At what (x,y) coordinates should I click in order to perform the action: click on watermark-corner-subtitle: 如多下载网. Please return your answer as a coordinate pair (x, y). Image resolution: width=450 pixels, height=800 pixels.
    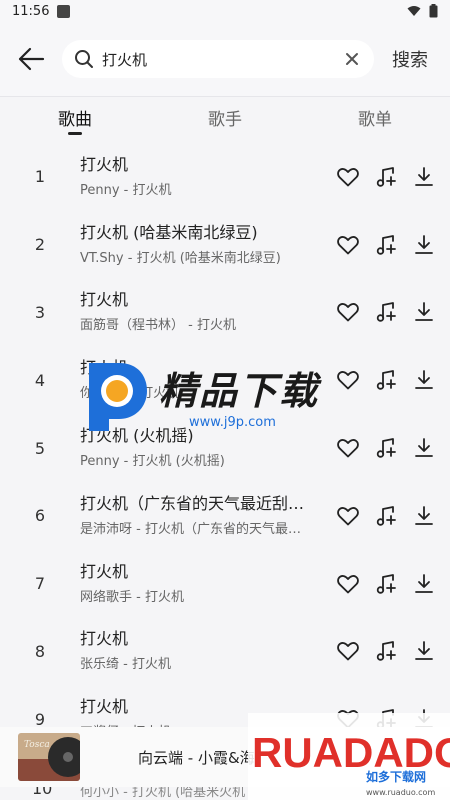
    Looking at the image, I should click on (396, 776).